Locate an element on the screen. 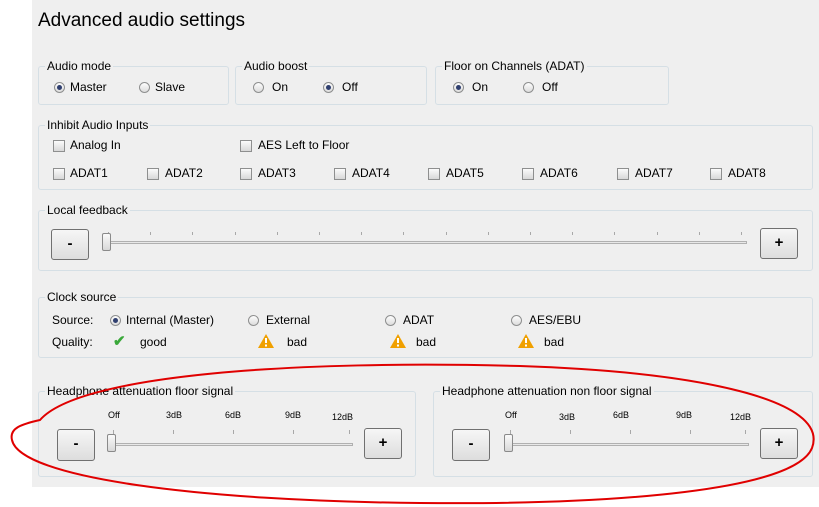 This screenshot has height=507, width=819. audio-mode-group: Audio mode is located at coordinates (133, 82).